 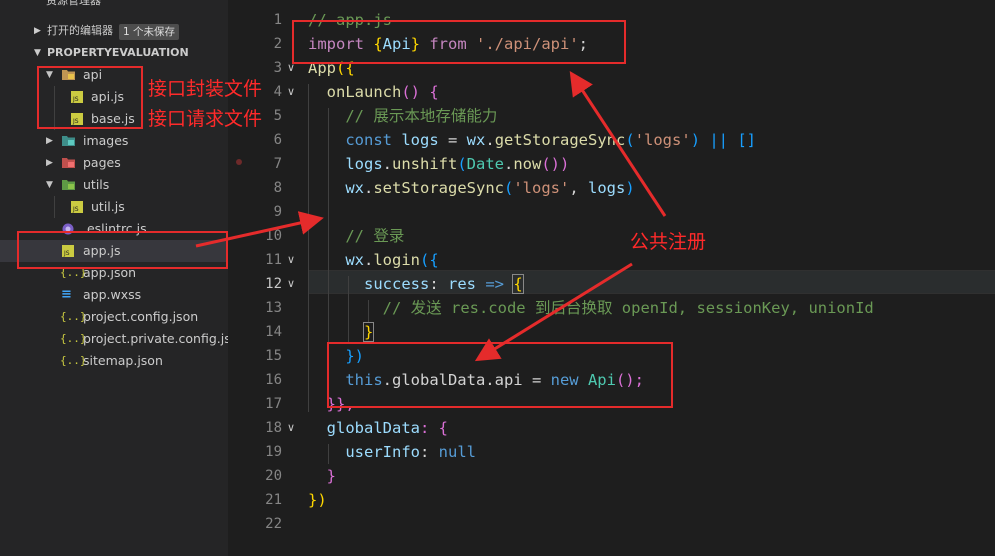 What do you see at coordinates (259, 229) in the screenshot?
I see `arrow-app-js-to-code` at bounding box center [259, 229].